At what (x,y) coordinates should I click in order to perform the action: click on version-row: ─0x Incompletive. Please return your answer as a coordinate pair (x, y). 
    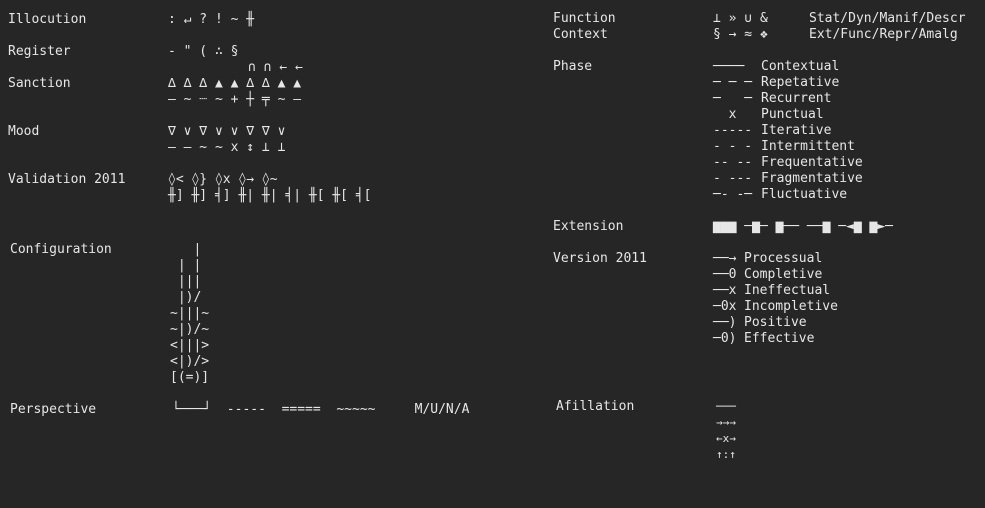
    Looking at the image, I should click on (775, 307).